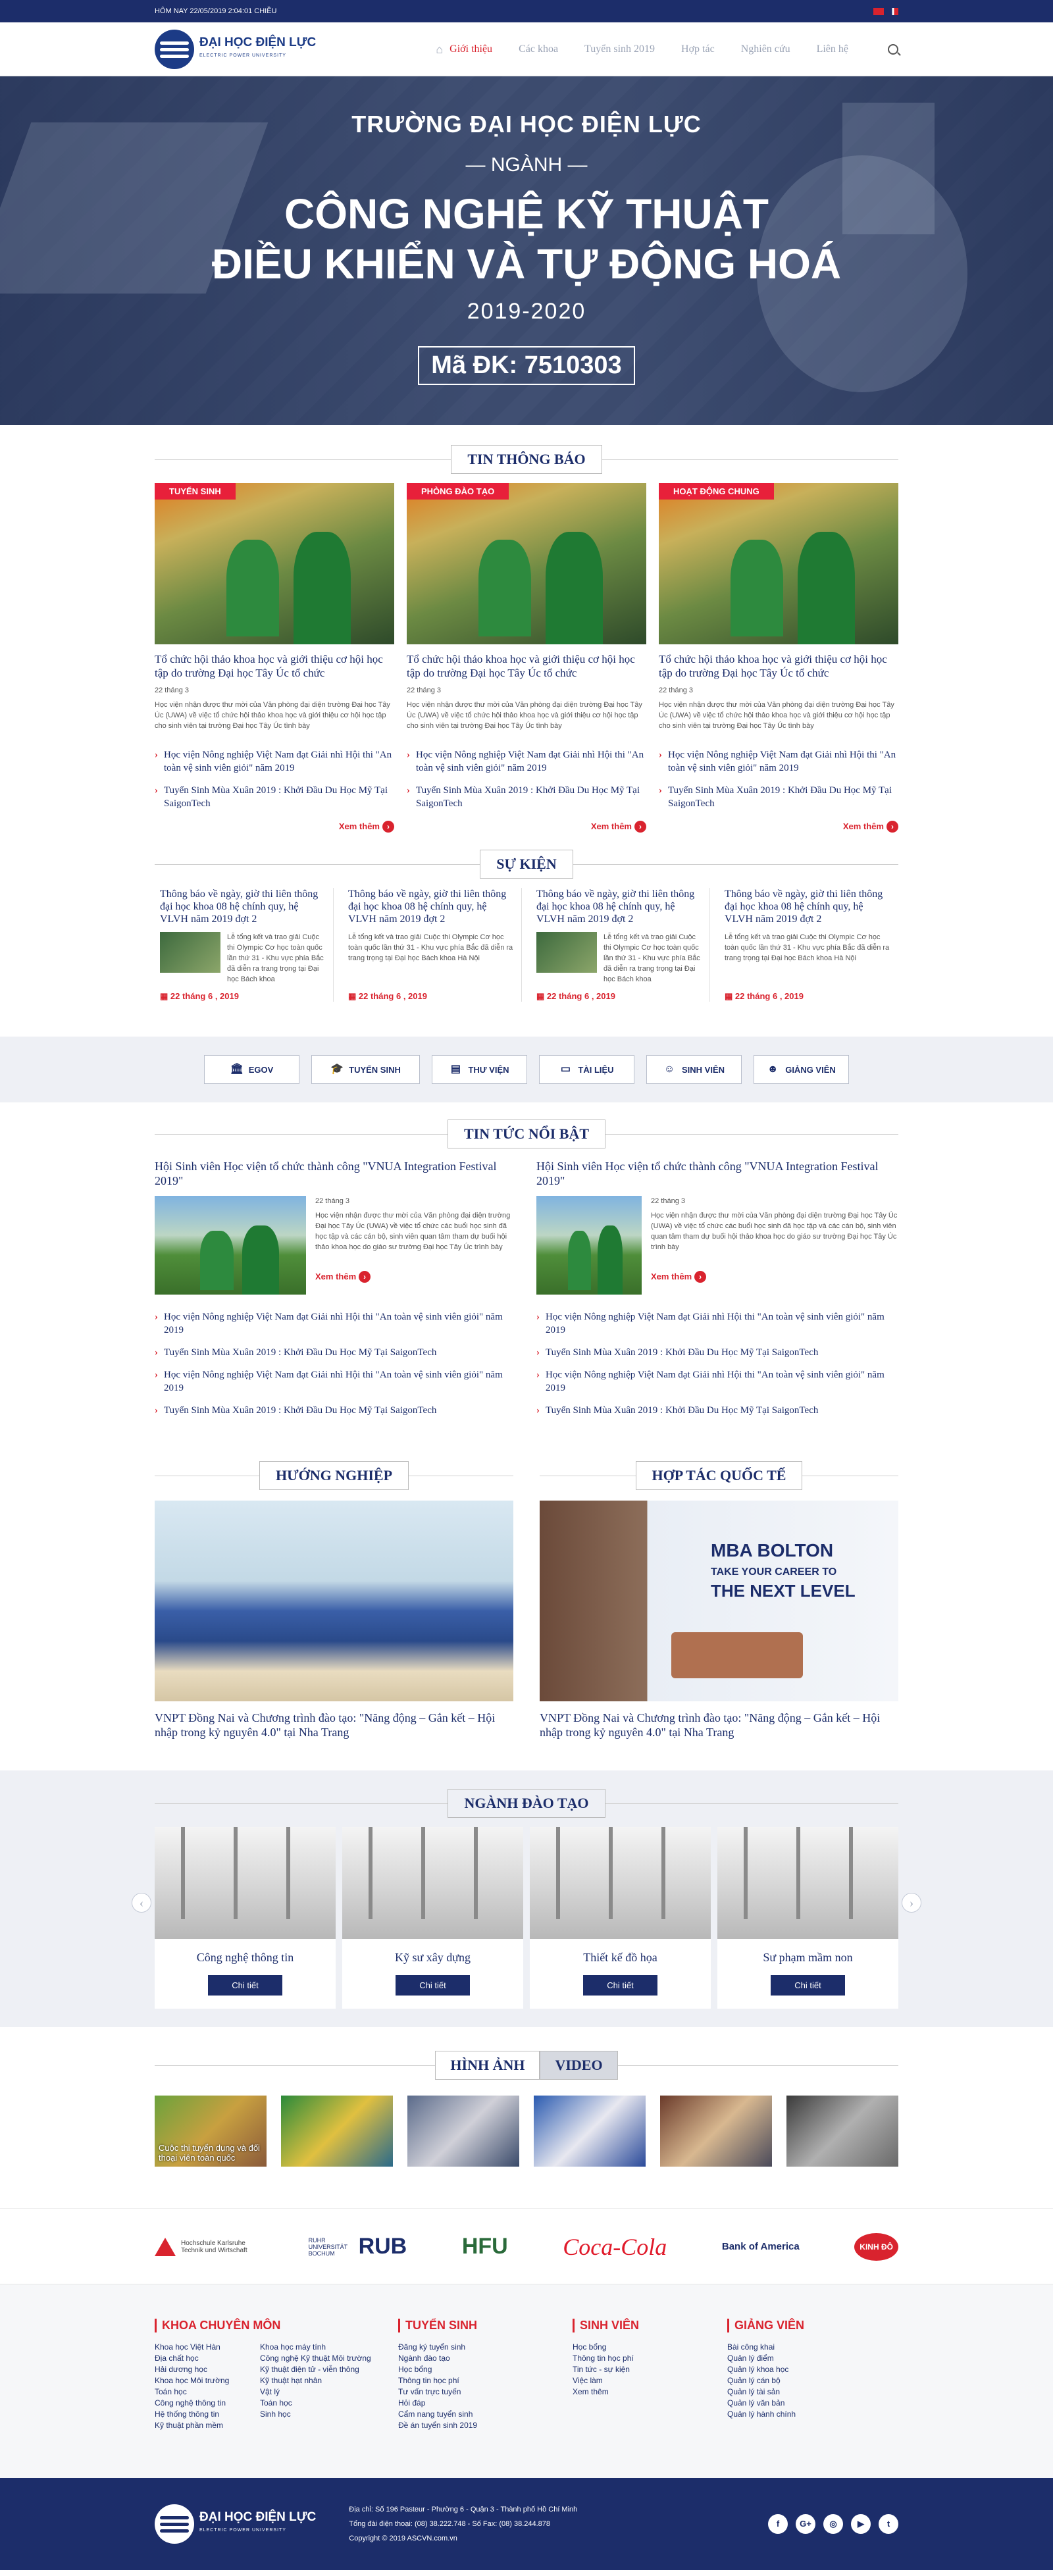  What do you see at coordinates (778, 563) in the screenshot?
I see `notice-image: HOẠT ĐỘNG CHUNG` at bounding box center [778, 563].